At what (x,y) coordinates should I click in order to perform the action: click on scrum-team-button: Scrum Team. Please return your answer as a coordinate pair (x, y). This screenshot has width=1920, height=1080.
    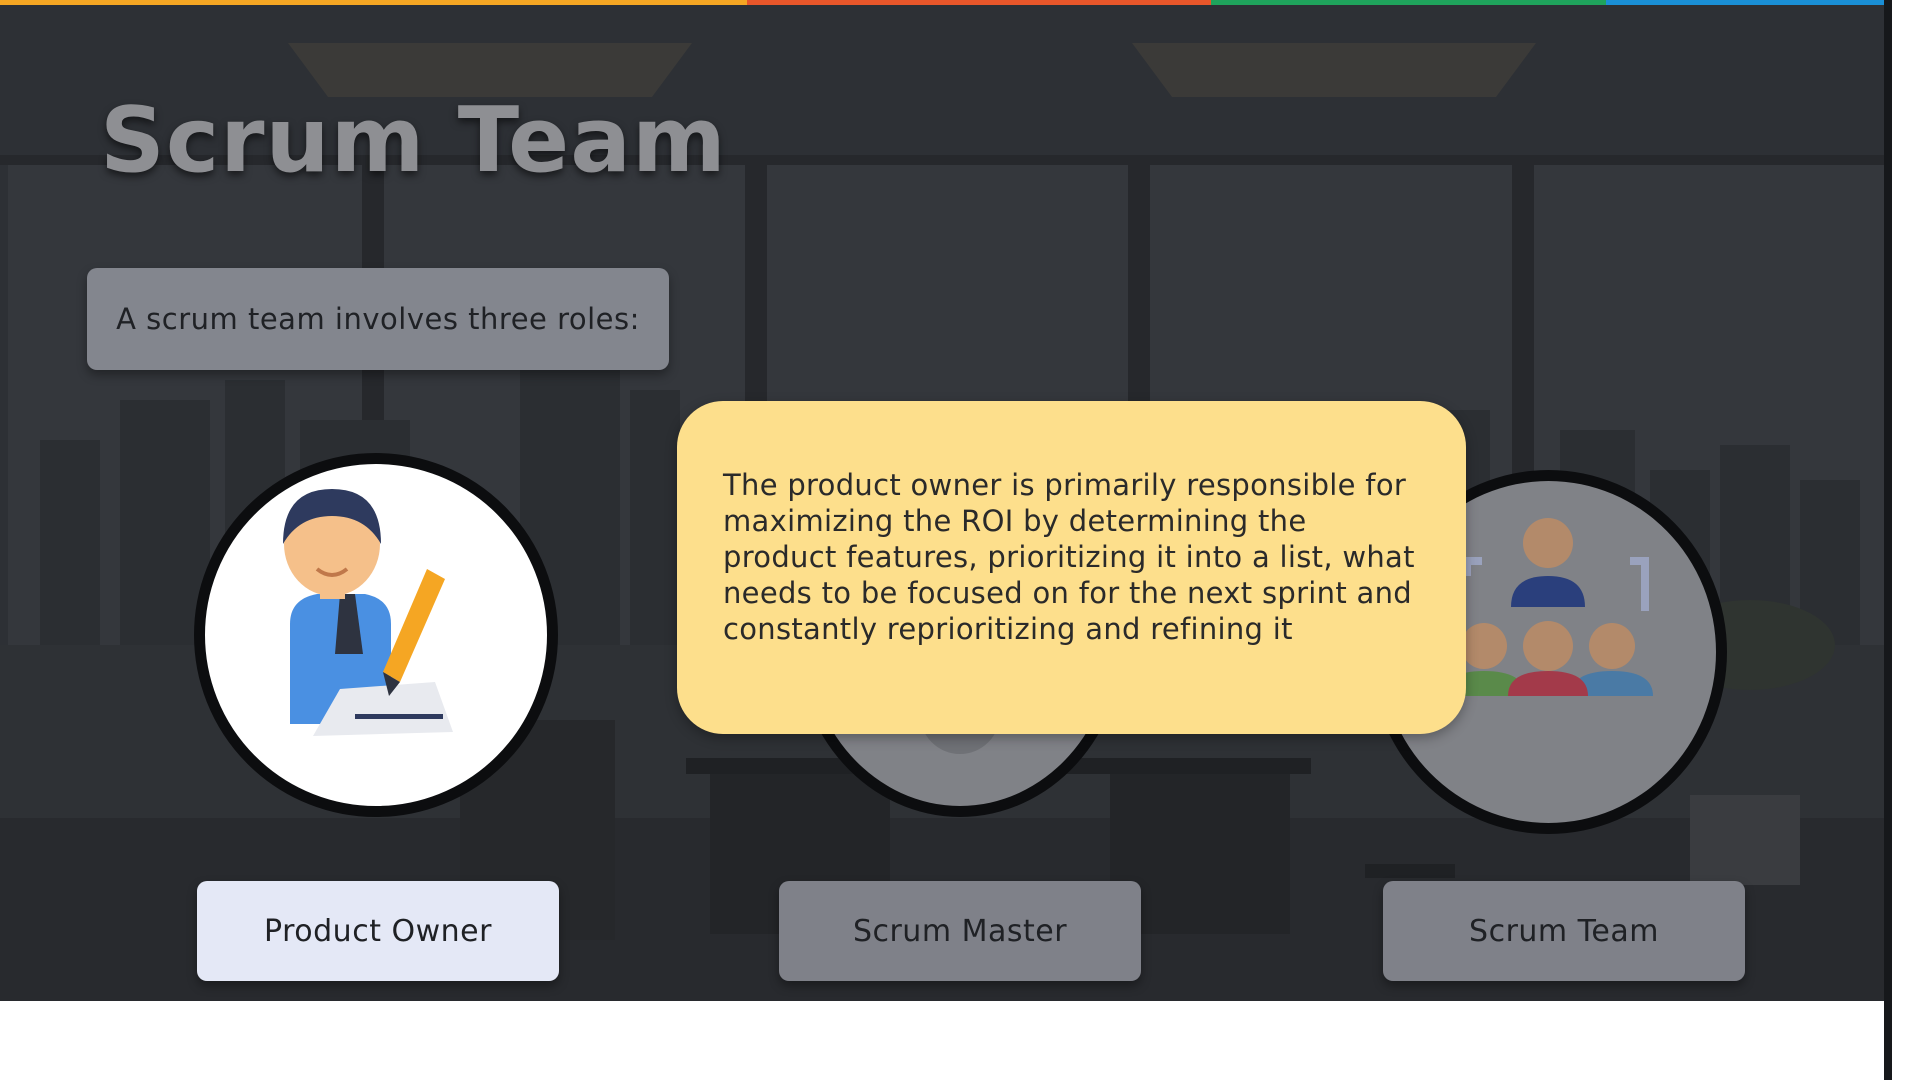
    Looking at the image, I should click on (1564, 931).